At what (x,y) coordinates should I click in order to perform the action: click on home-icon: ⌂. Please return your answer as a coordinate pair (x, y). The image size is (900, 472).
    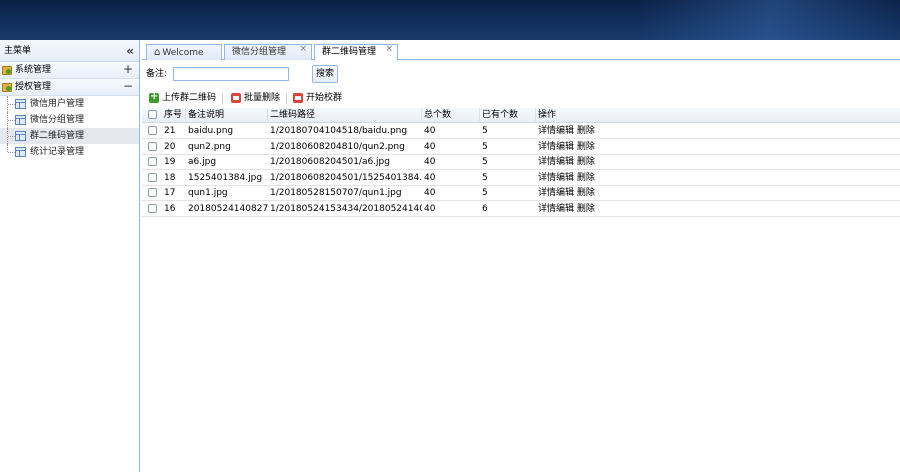
    Looking at the image, I should click on (157, 52).